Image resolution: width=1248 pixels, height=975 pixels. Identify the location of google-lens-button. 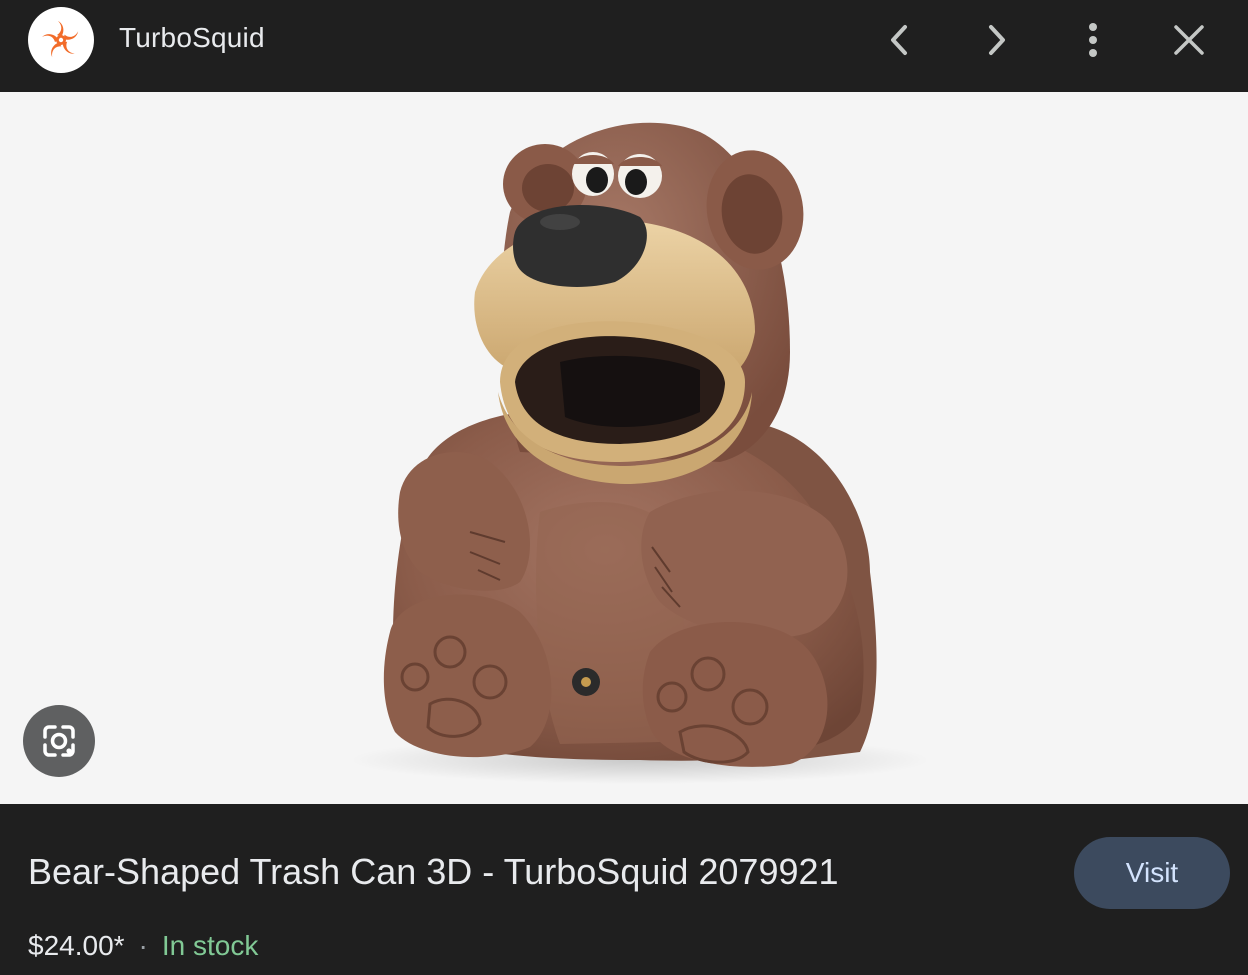
(59, 741).